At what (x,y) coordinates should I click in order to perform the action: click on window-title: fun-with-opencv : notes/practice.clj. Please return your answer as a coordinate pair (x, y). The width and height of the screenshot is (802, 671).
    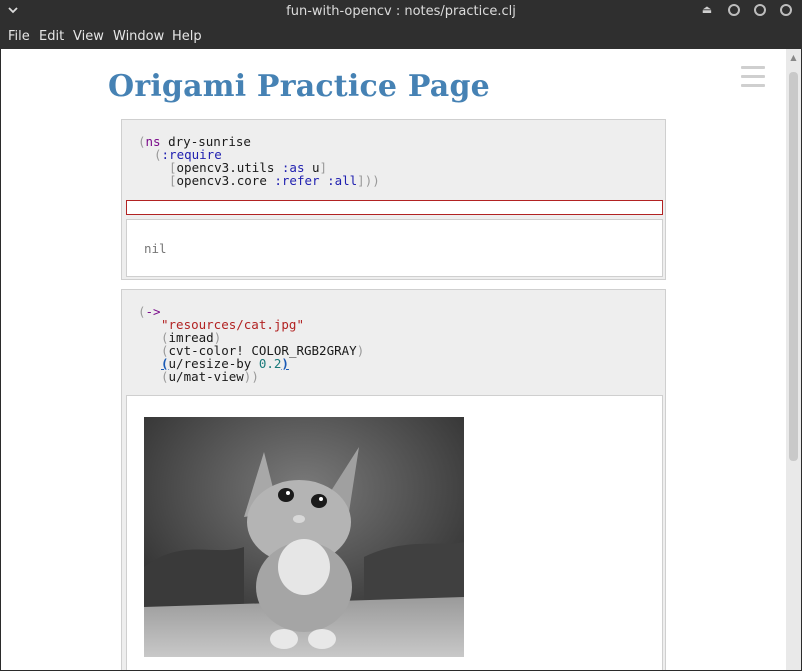
    Looking at the image, I should click on (401, 11).